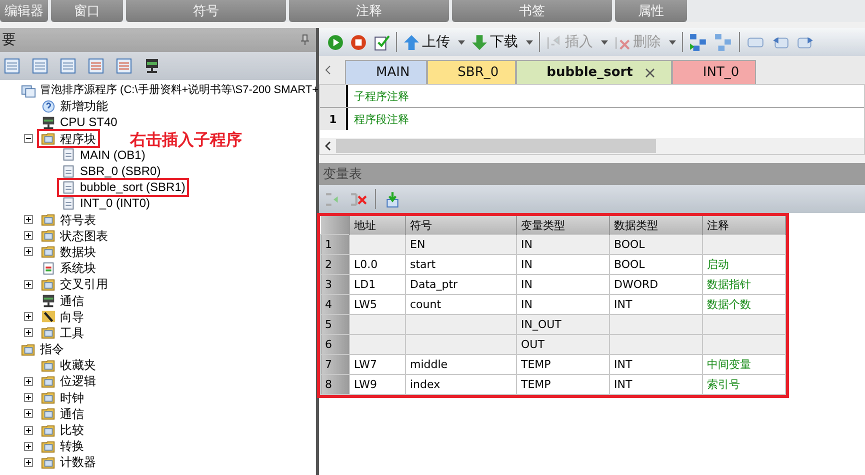 The image size is (865, 475). I want to click on tree-item: 符号表, so click(68, 220).